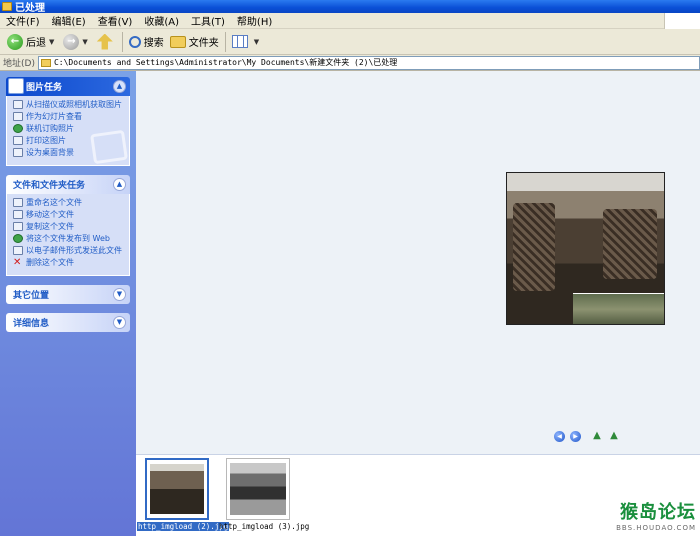 This screenshot has width=700, height=536. I want to click on task-label: 从扫描仪或照相机获取图片, so click(74, 104).